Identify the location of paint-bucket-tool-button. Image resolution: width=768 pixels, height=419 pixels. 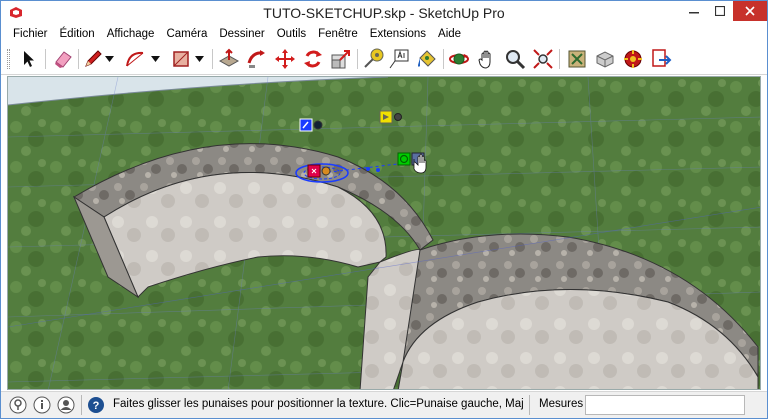
(427, 59).